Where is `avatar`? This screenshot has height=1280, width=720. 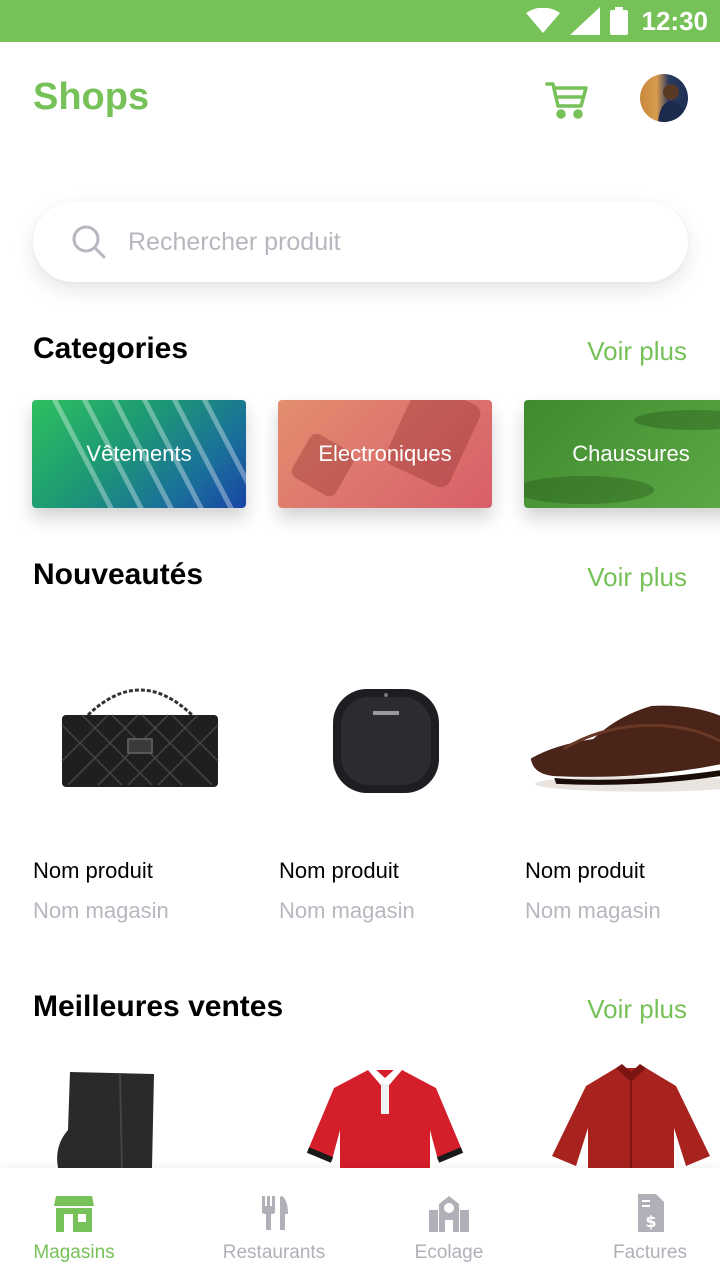
avatar is located at coordinates (664, 98).